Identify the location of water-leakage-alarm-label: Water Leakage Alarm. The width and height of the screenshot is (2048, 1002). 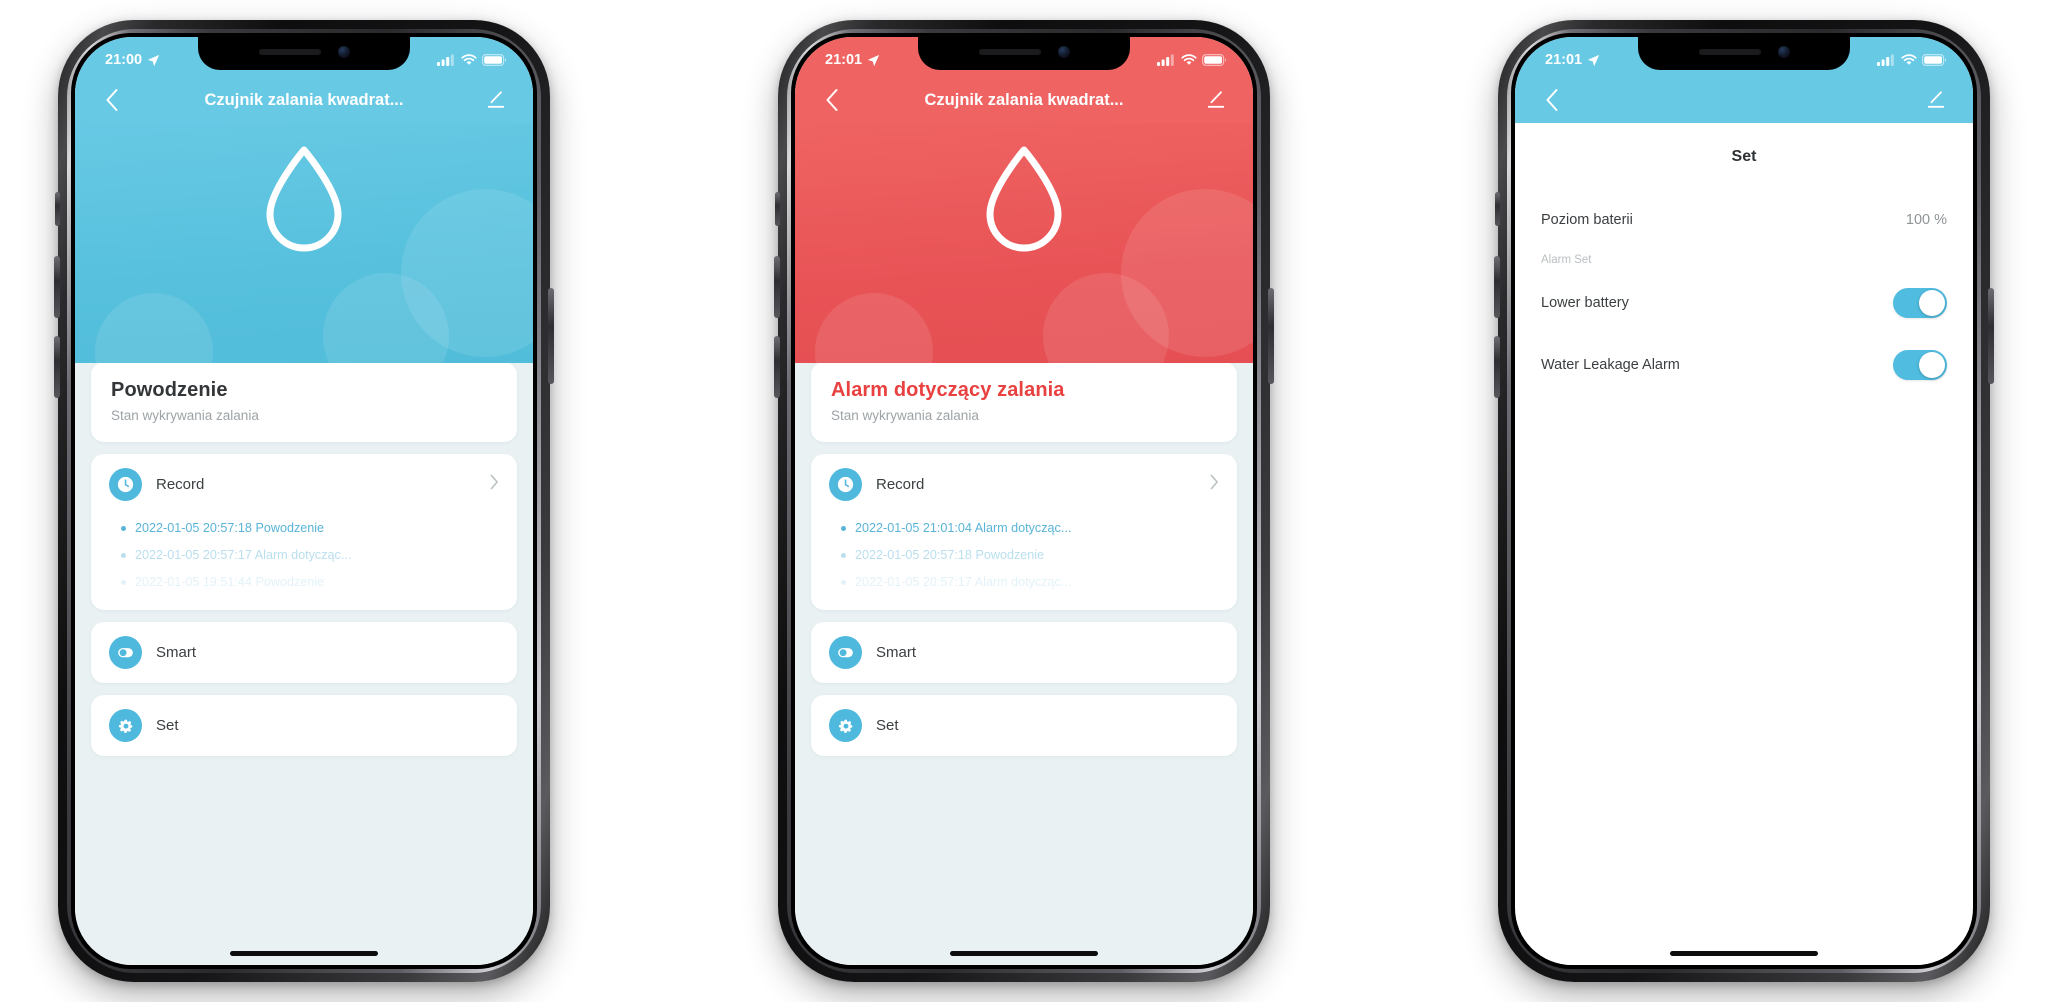
(1610, 365).